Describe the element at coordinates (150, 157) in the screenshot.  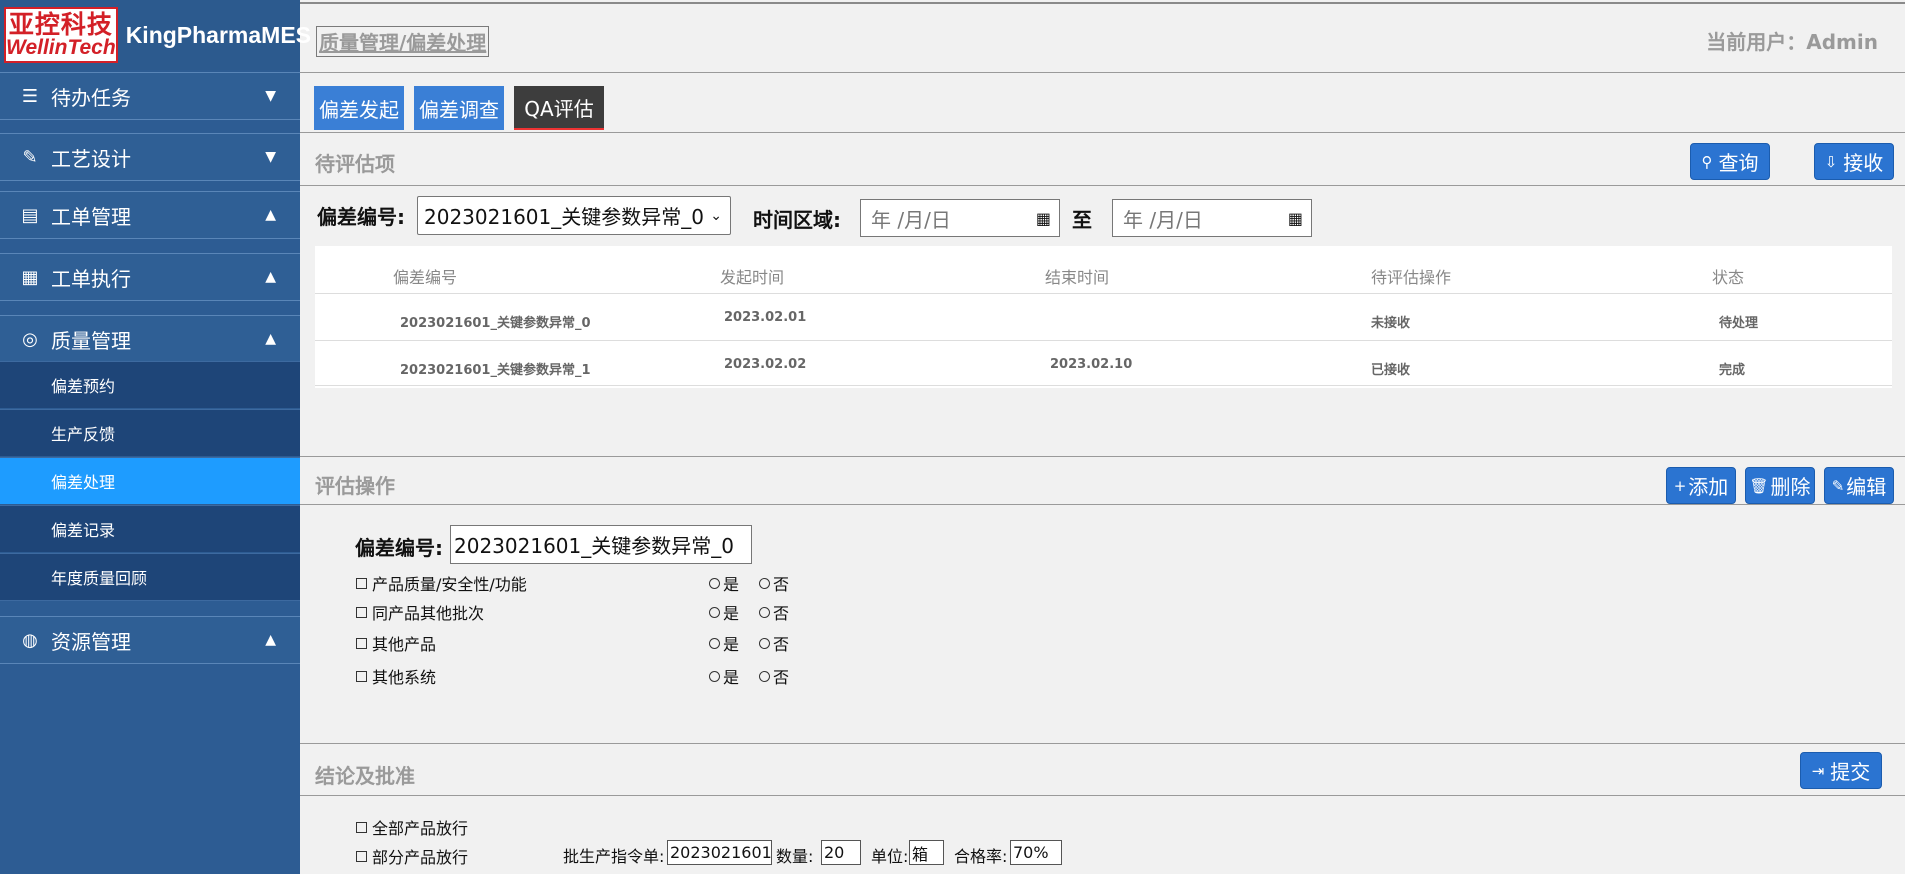
I see `menu-process-design: ✎ 工艺设计 ▼` at that location.